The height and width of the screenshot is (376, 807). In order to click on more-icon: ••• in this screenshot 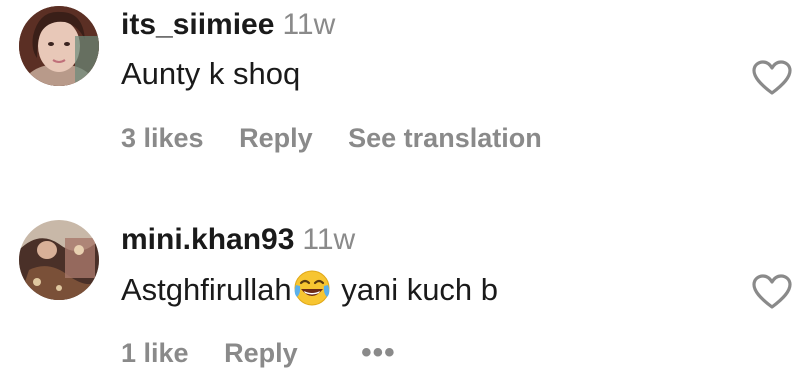, I will do `click(378, 353)`.